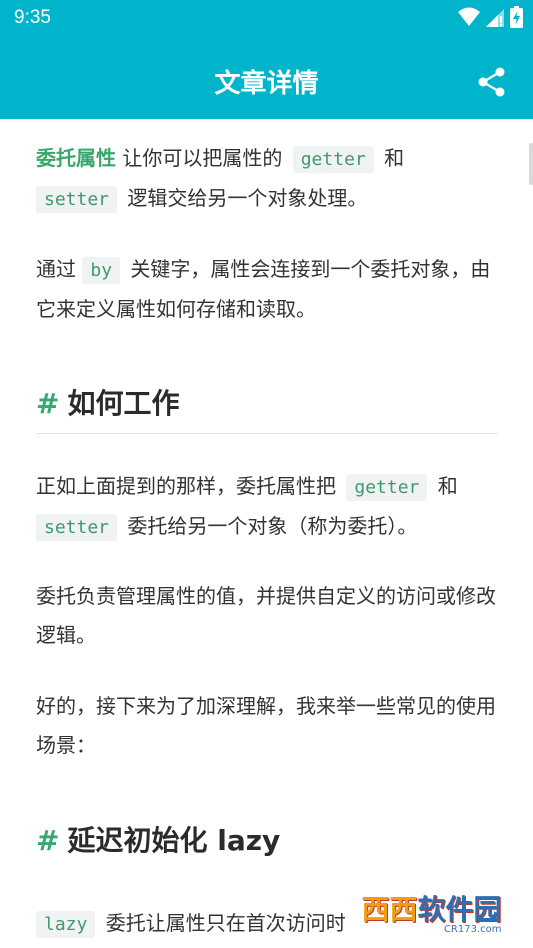 The height and width of the screenshot is (948, 533). Describe the element at coordinates (389, 909) in the screenshot. I see `watermark-logo-text: 西西` at that location.